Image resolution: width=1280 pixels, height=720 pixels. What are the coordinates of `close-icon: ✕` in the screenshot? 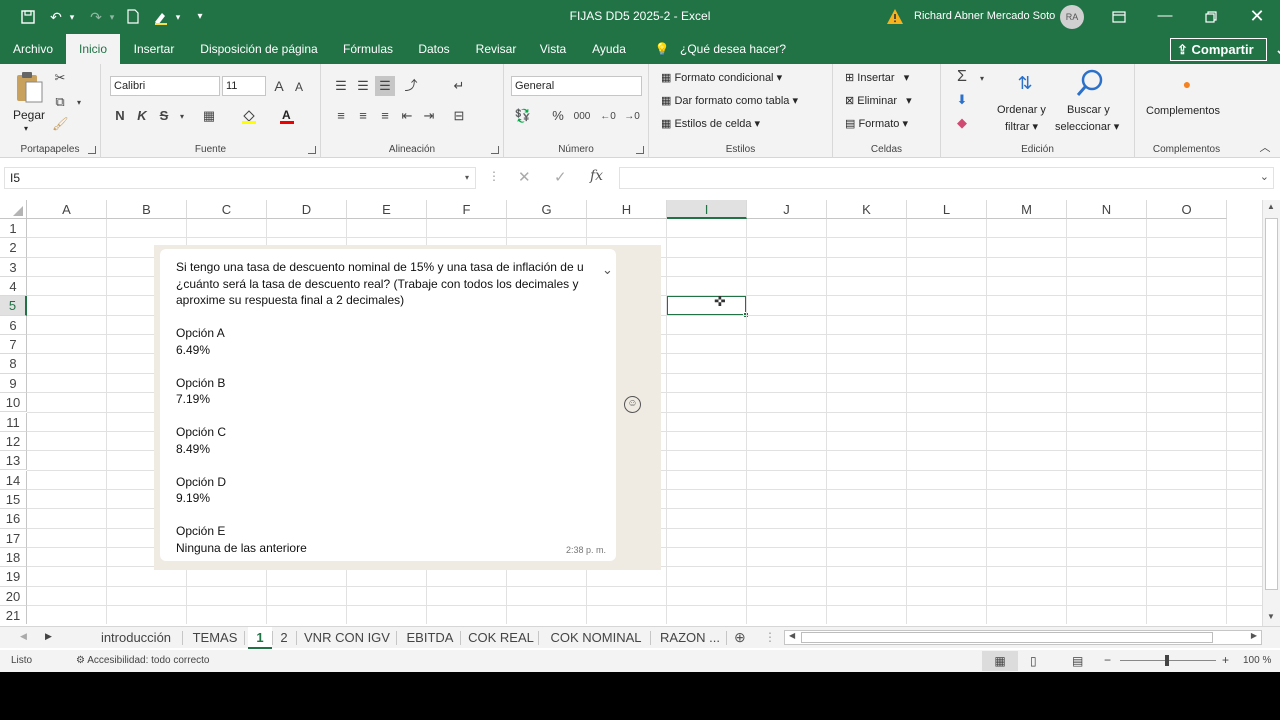 It's located at (1257, 17).